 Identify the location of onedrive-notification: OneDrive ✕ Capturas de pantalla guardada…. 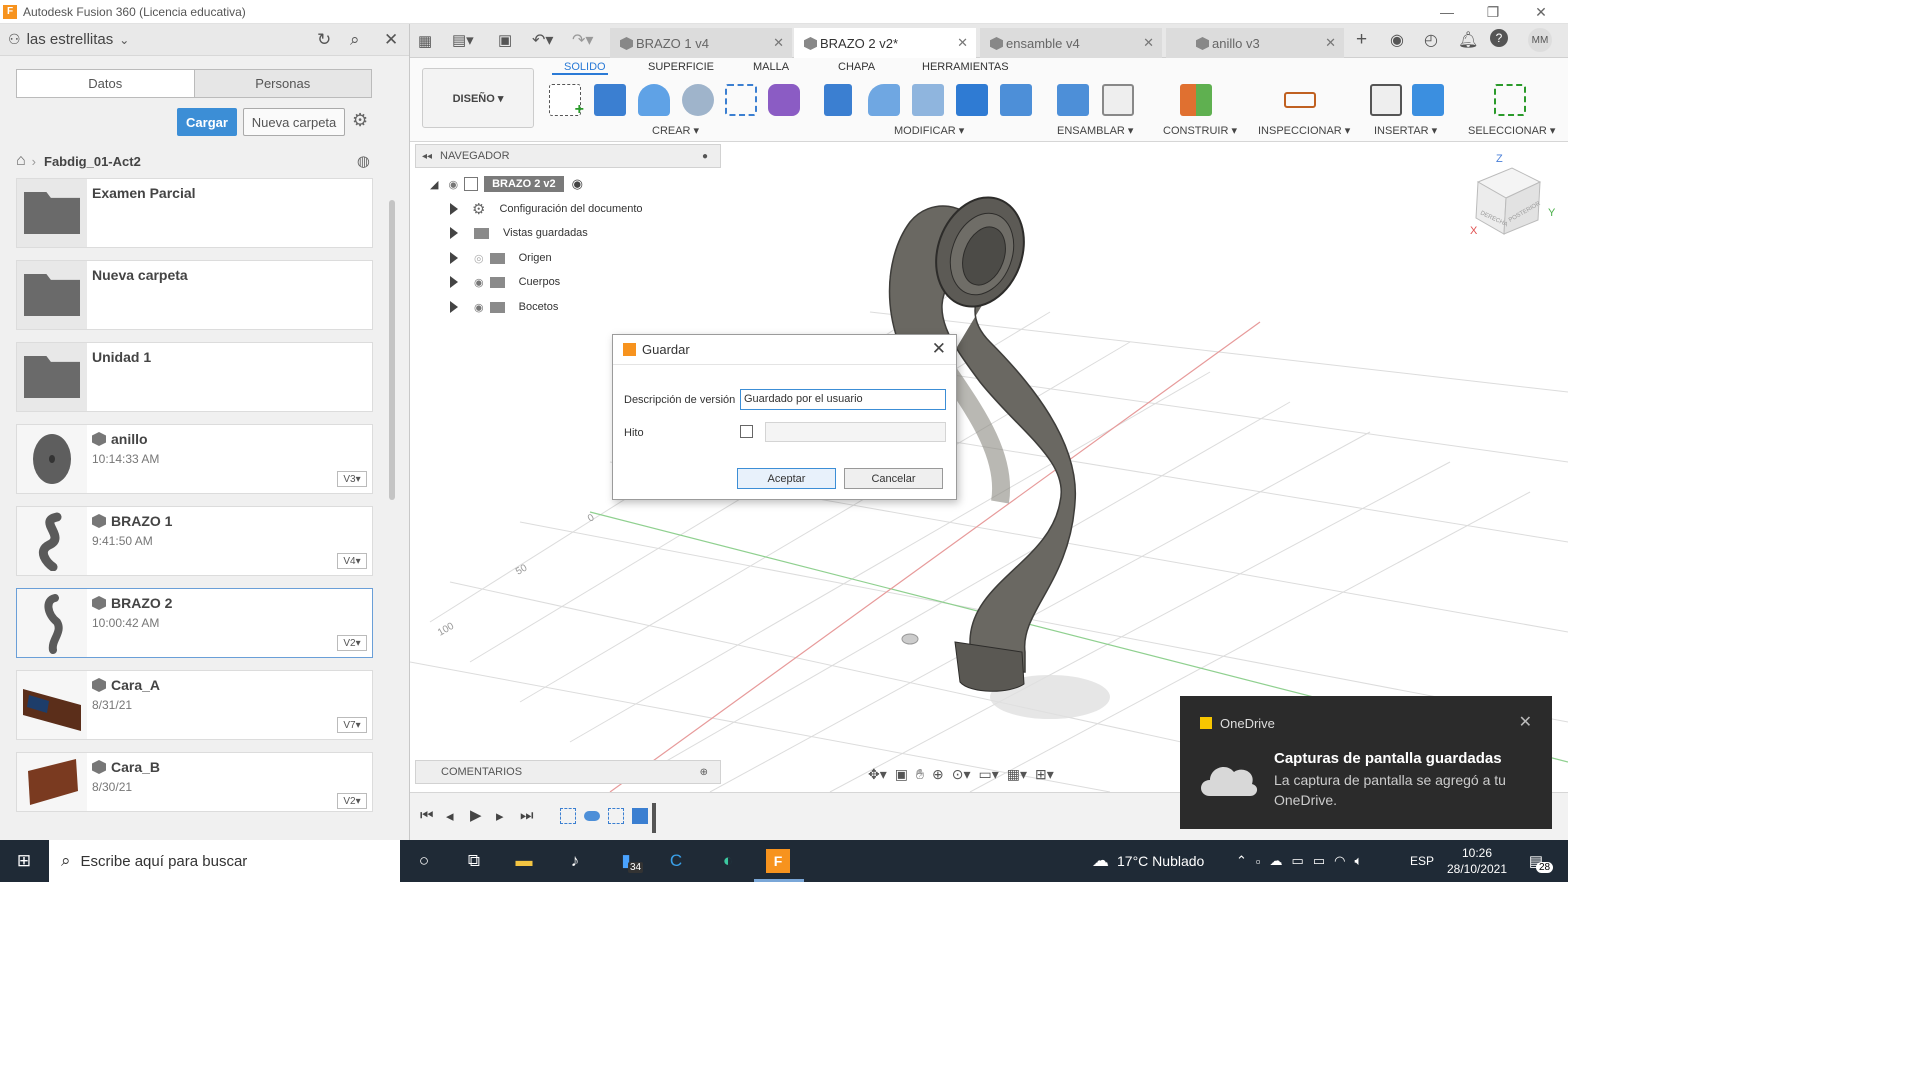
(1366, 762).